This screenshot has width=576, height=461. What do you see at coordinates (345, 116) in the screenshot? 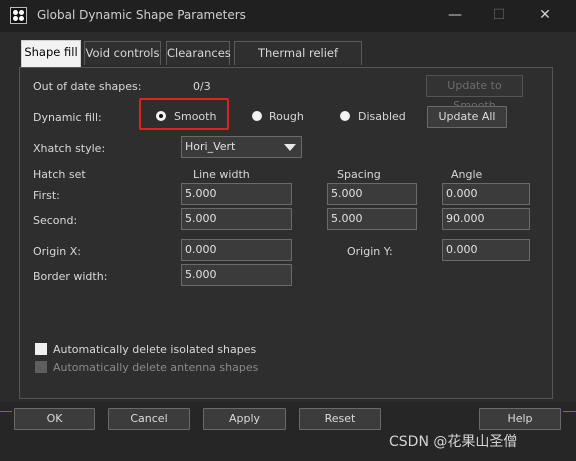
I see `radio-disabled` at bounding box center [345, 116].